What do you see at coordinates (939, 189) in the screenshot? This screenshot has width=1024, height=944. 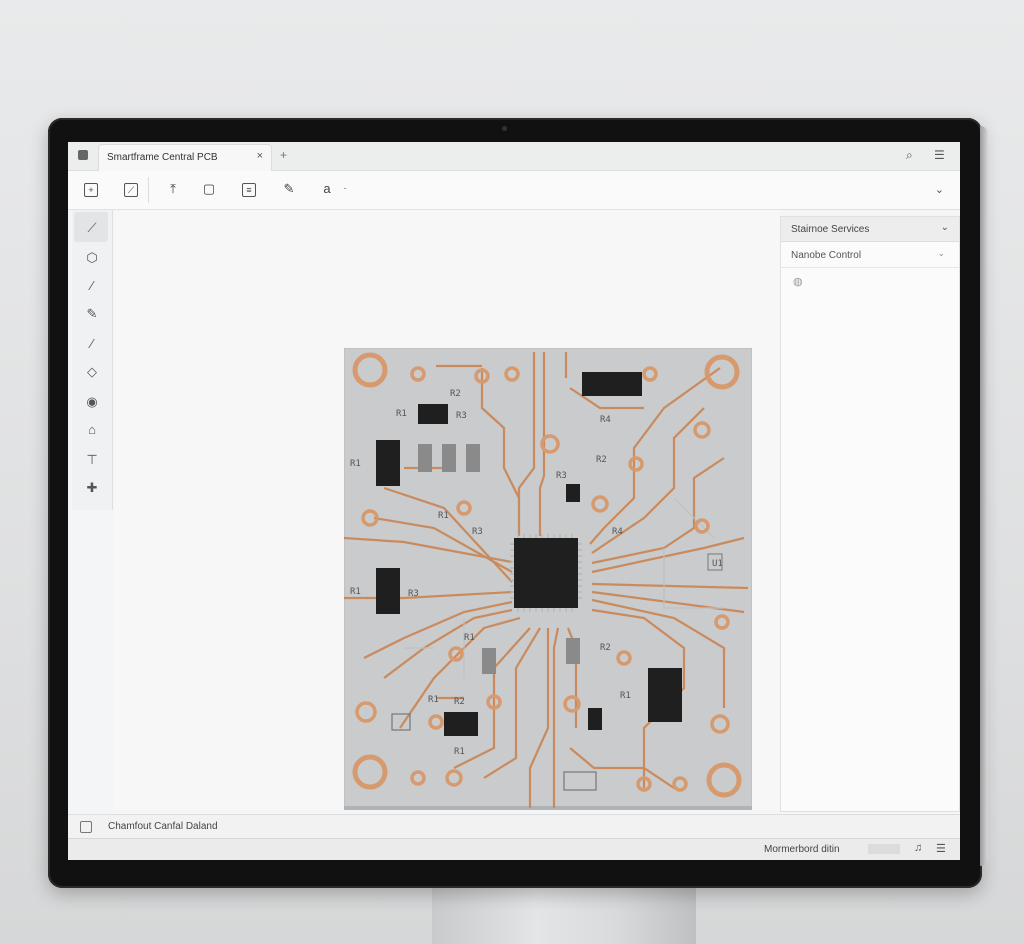 I see `toolbar-dropdown-icon: ⌄` at bounding box center [939, 189].